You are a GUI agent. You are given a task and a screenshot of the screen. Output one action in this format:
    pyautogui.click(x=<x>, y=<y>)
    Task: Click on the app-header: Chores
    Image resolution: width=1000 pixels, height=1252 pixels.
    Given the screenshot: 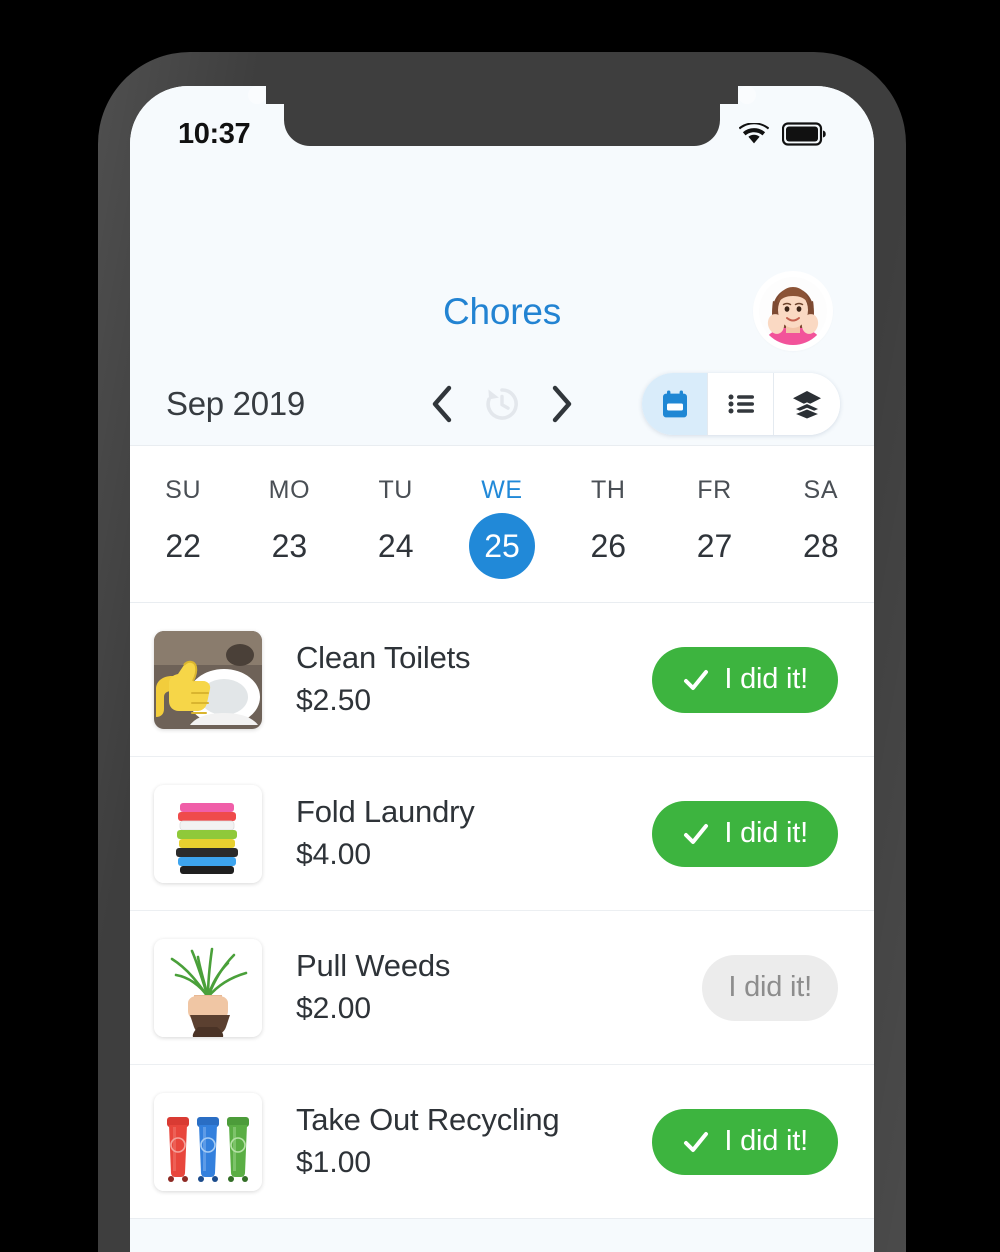 What is the action you would take?
    pyautogui.click(x=502, y=312)
    